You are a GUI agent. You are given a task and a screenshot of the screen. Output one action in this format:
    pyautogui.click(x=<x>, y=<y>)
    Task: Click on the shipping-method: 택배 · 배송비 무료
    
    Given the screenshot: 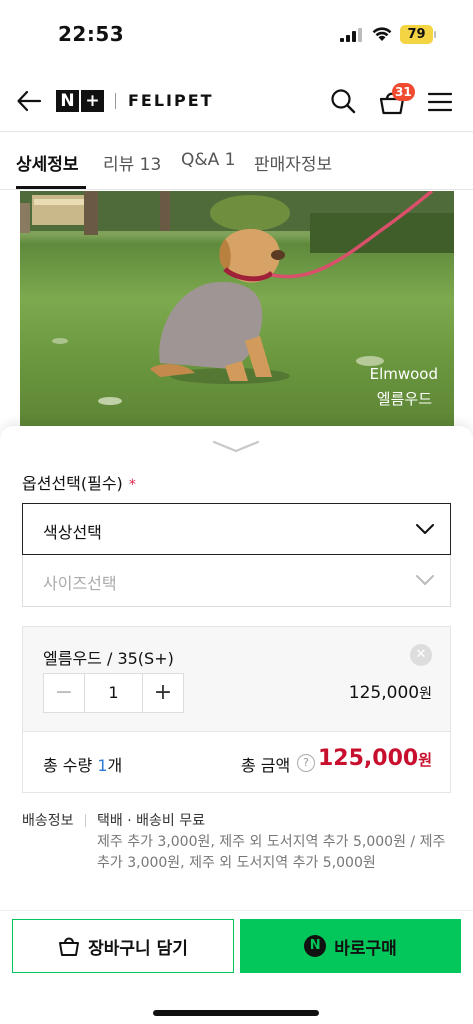 What is the action you would take?
    pyautogui.click(x=151, y=821)
    